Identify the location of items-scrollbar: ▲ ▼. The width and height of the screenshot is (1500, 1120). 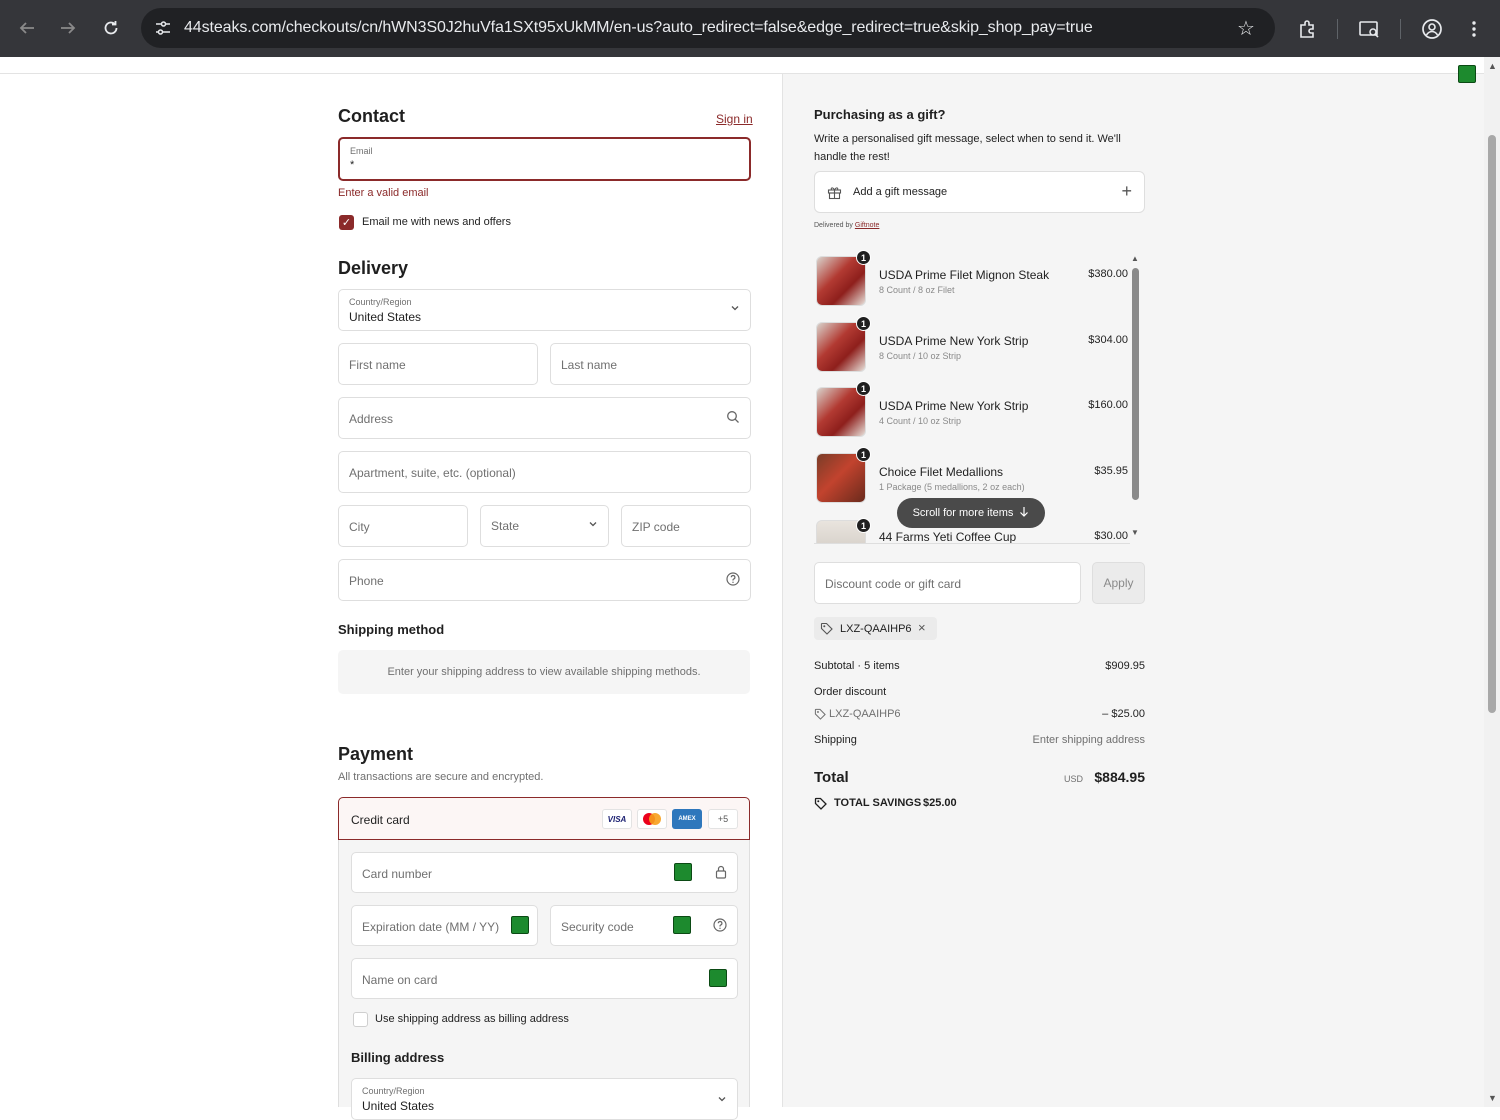
(1136, 398).